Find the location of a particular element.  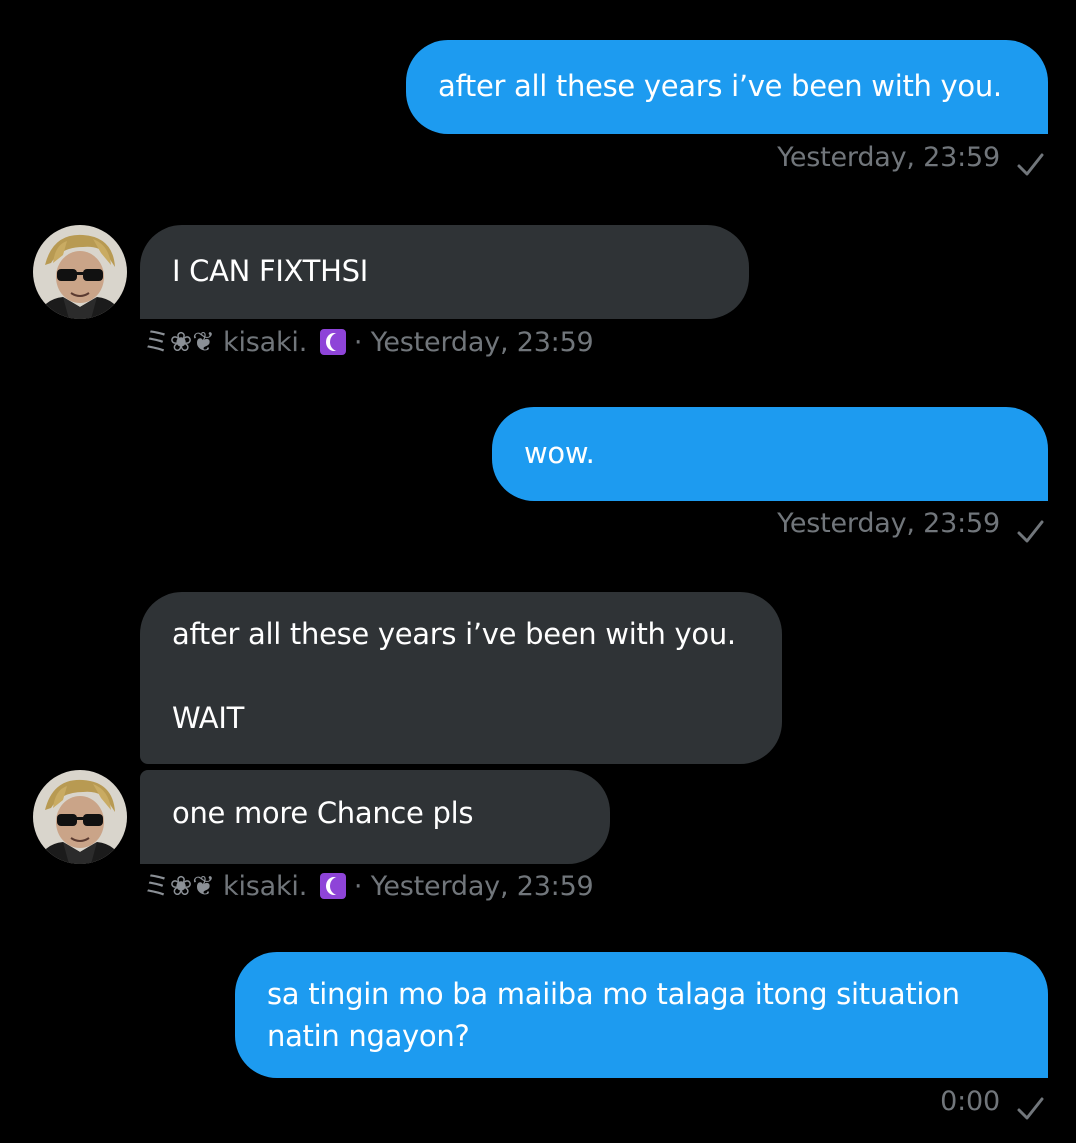

message-bubble-received: one more Chance pls is located at coordinates (375, 817).